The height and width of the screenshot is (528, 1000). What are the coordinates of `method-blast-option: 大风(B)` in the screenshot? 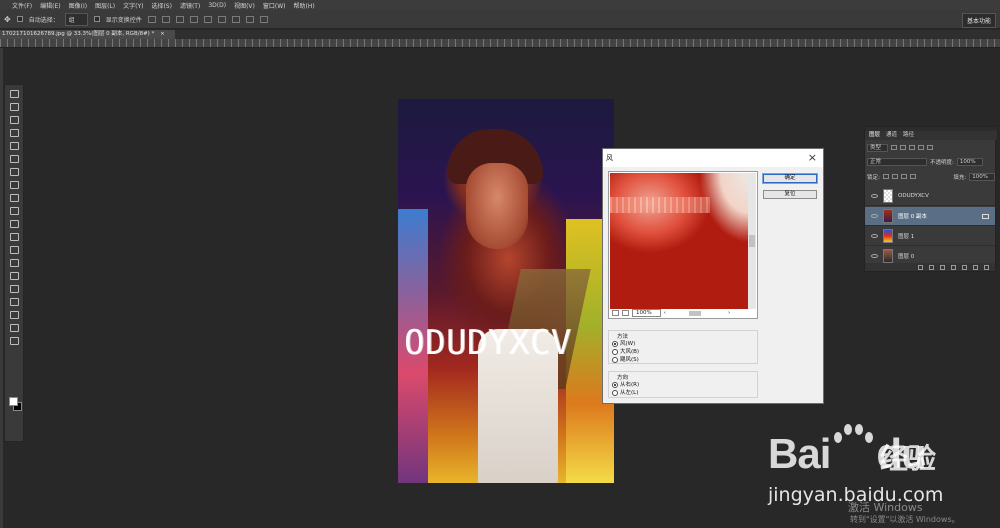 It's located at (684, 352).